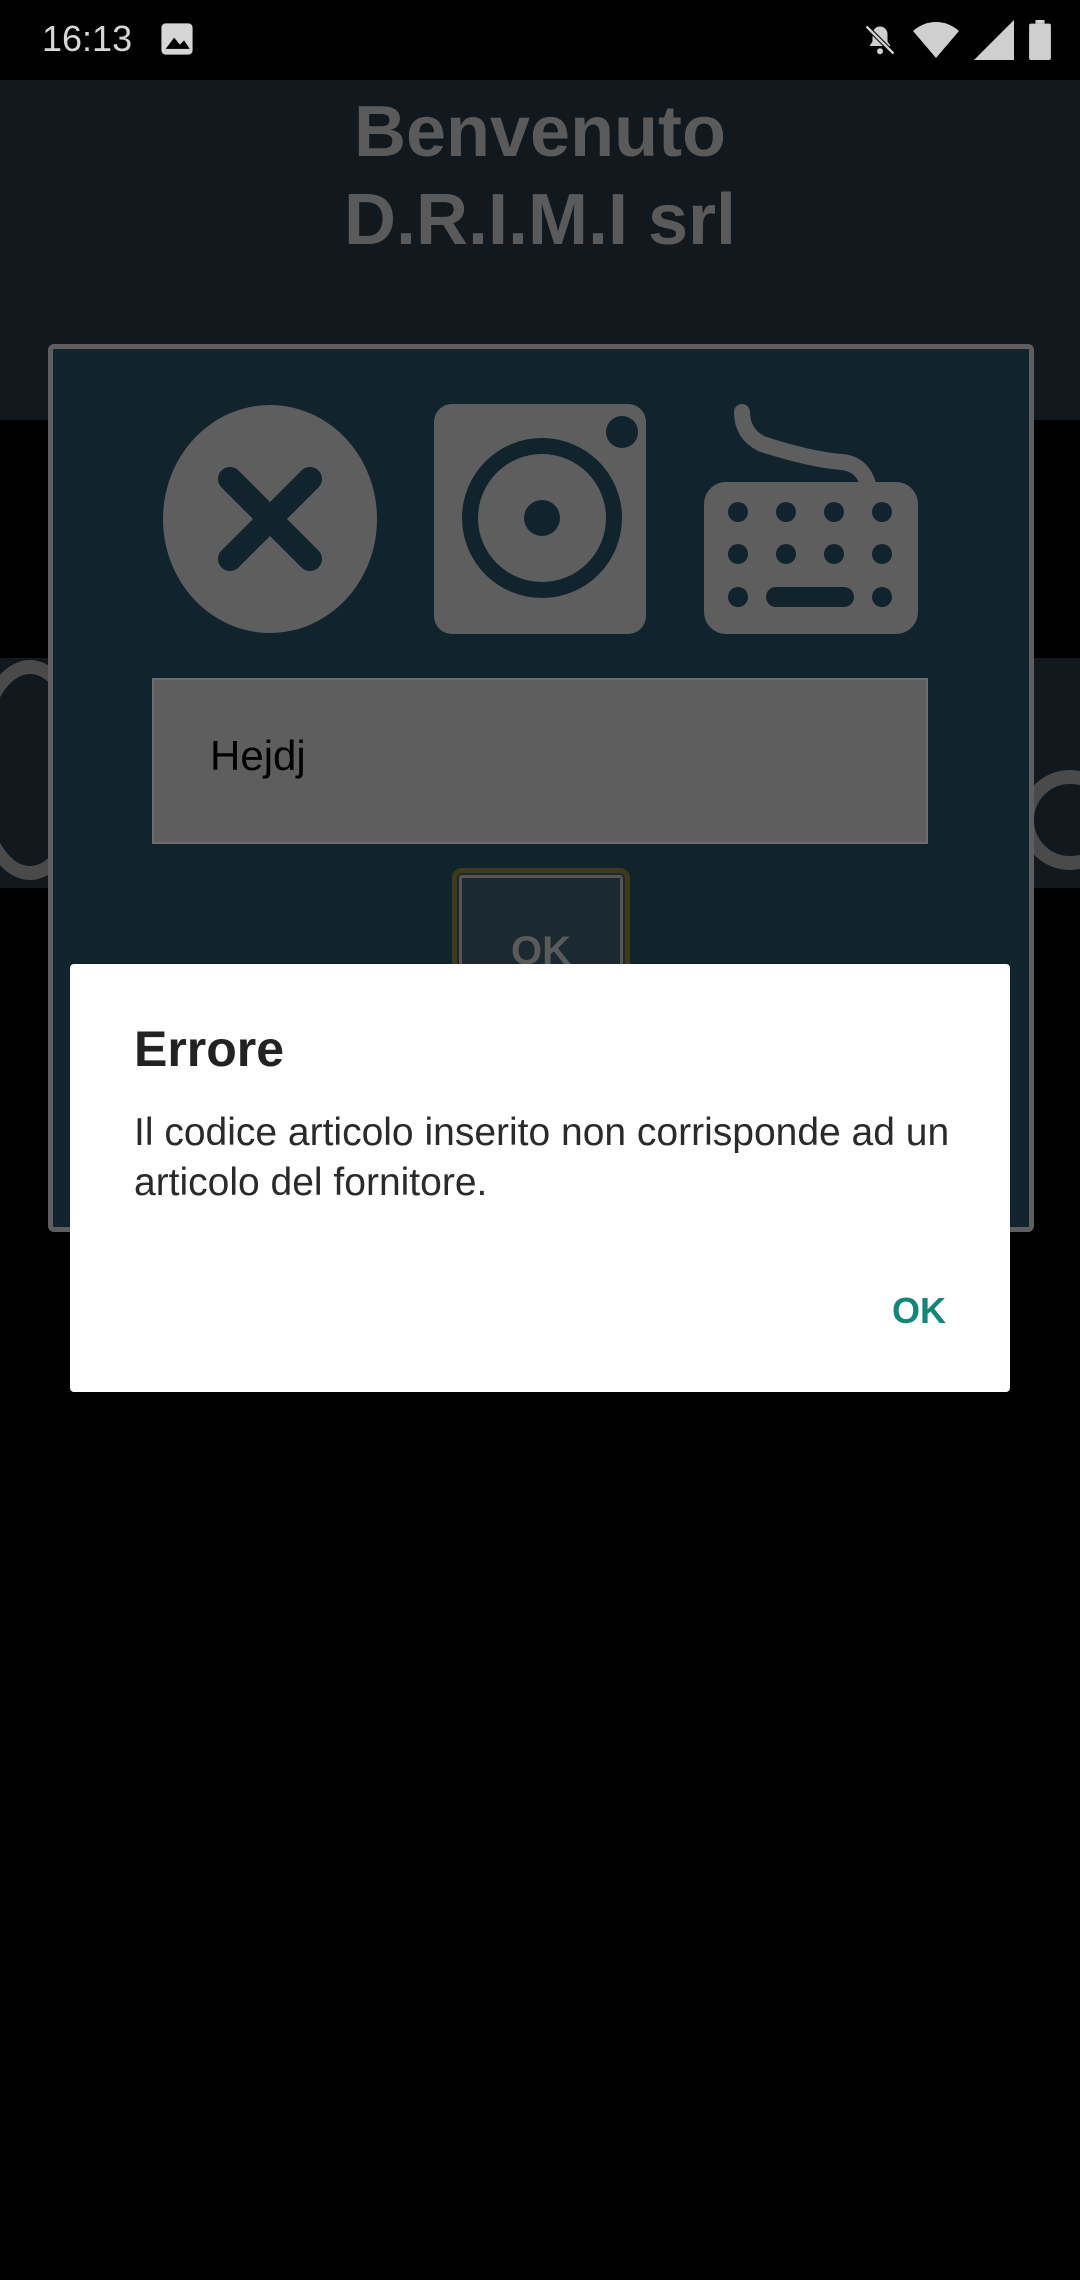  I want to click on status-icons, so click(957, 40).